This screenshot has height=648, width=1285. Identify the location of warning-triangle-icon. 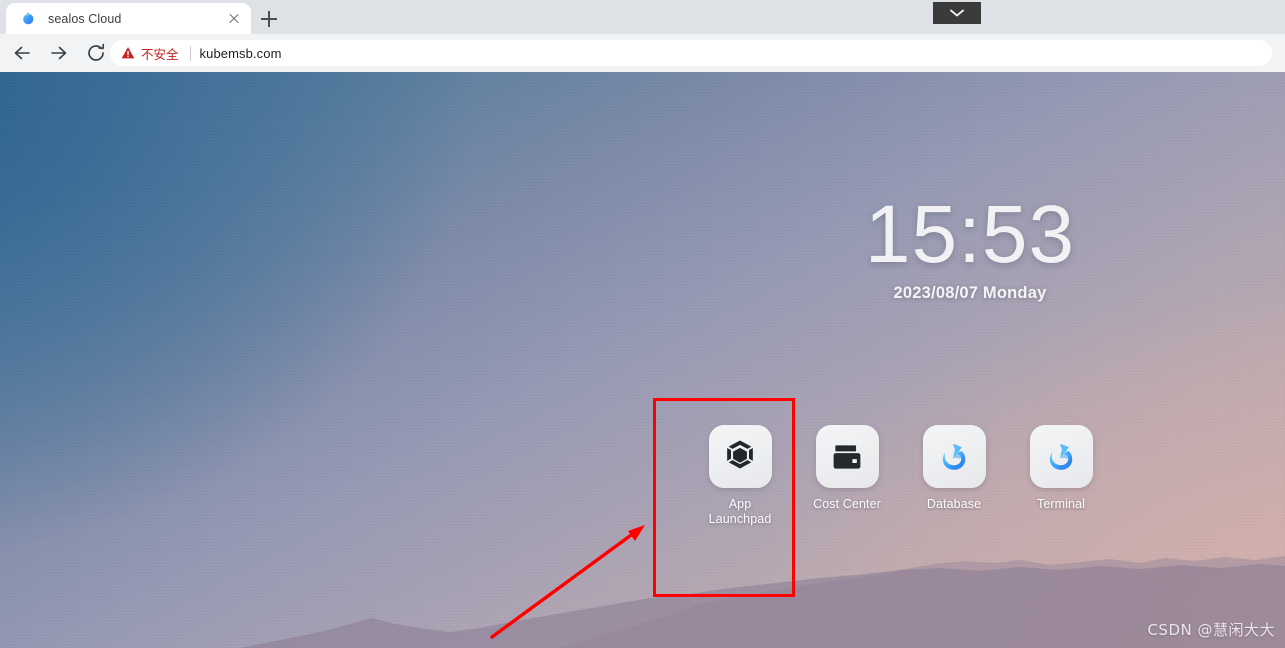
(128, 53).